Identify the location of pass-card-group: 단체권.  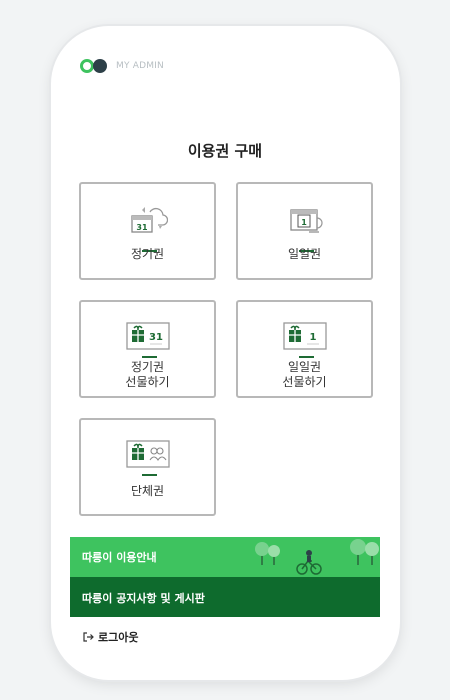
(147, 467).